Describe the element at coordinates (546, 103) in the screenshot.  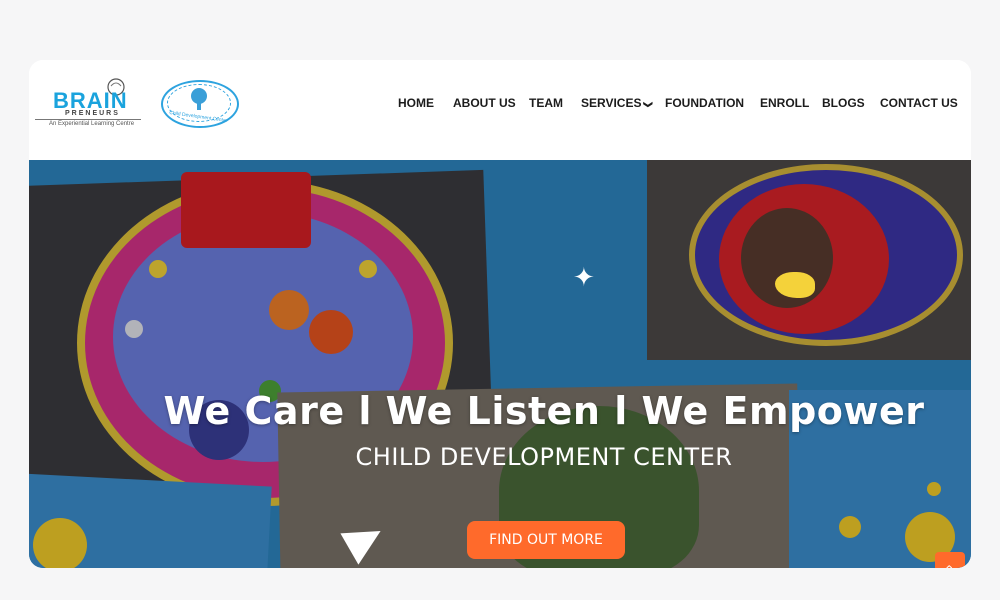
I see `nav-team: TEAM` at that location.